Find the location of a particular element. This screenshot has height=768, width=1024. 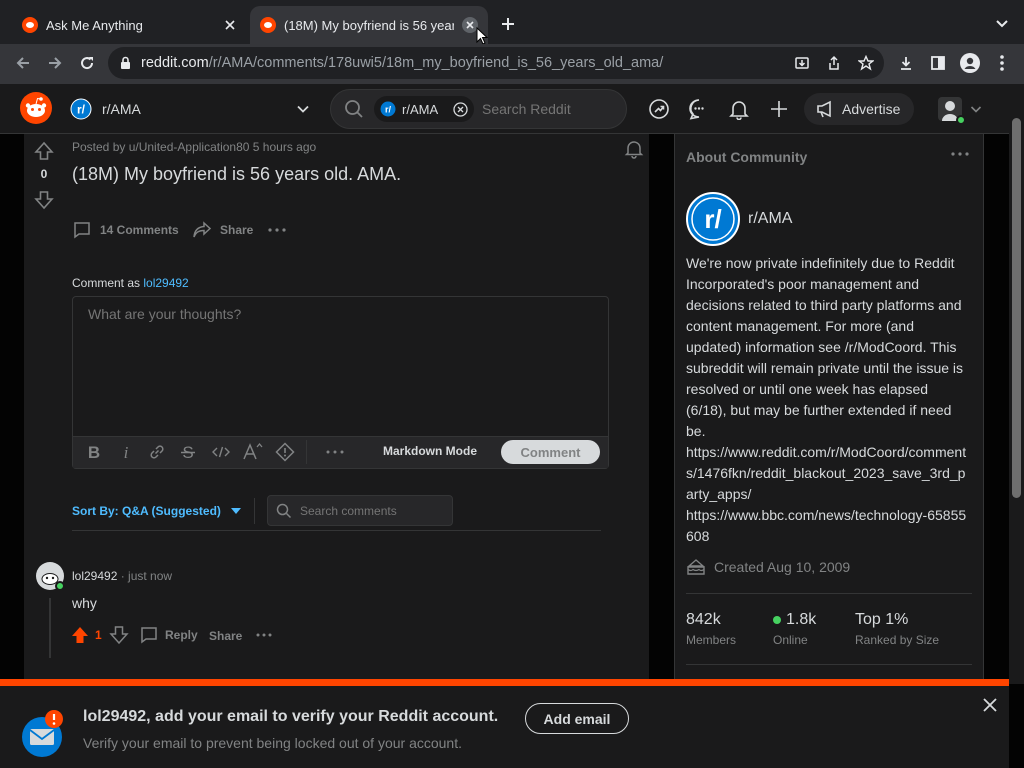

post-time: 5 hours ago is located at coordinates (283, 147).